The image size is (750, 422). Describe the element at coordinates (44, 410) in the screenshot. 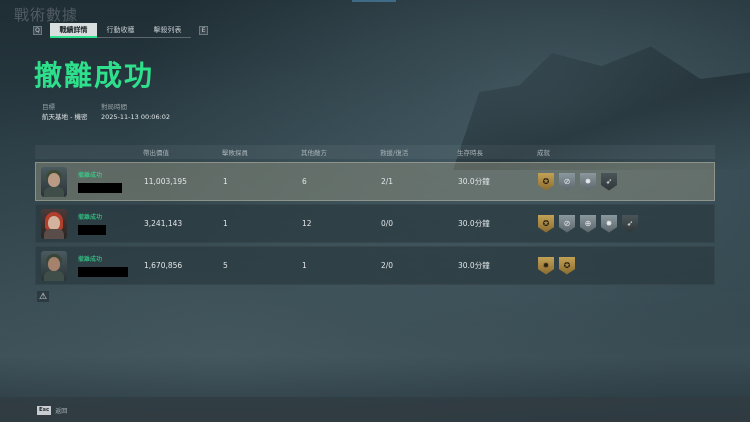

I see `esc-key: Esc` at that location.